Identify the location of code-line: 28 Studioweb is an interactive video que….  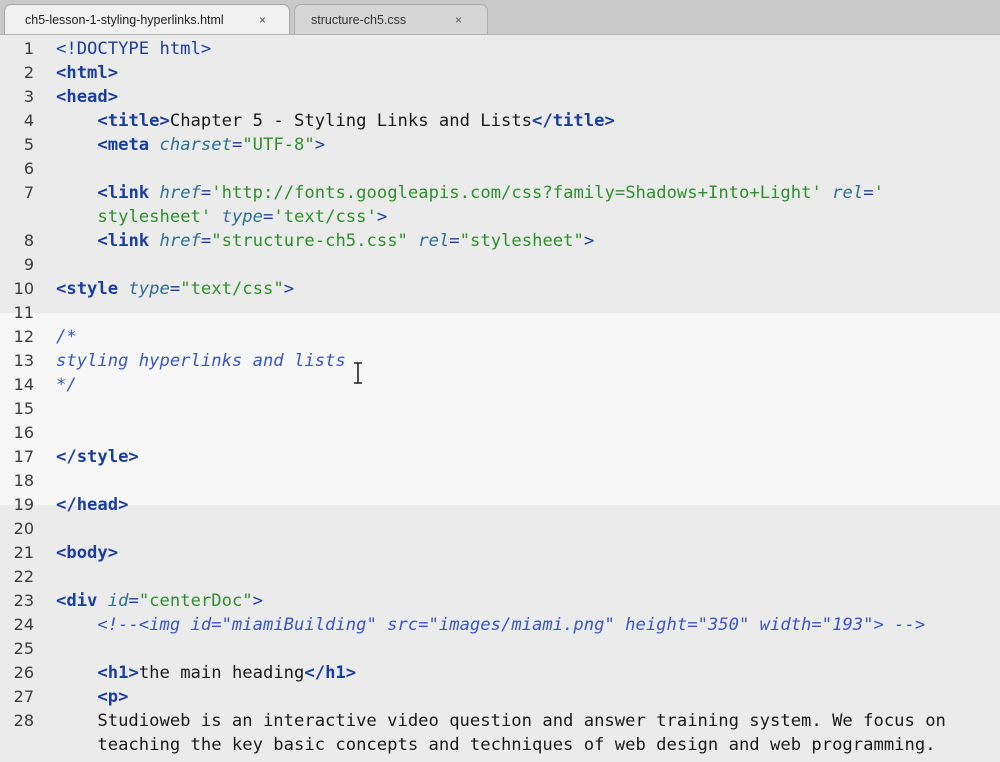
(500, 721).